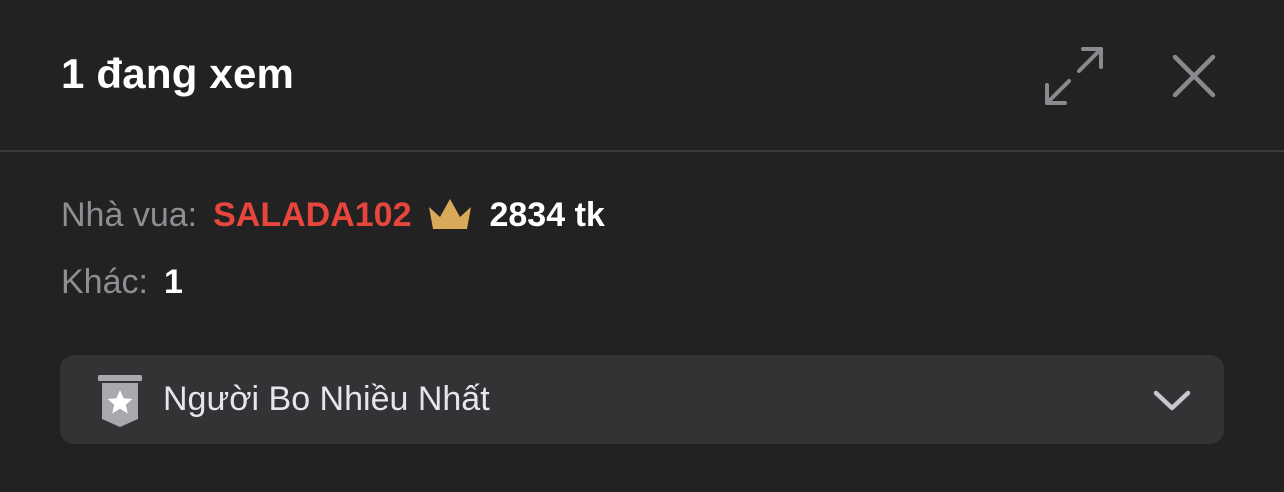 This screenshot has width=1284, height=492. I want to click on expand-button, so click(1074, 76).